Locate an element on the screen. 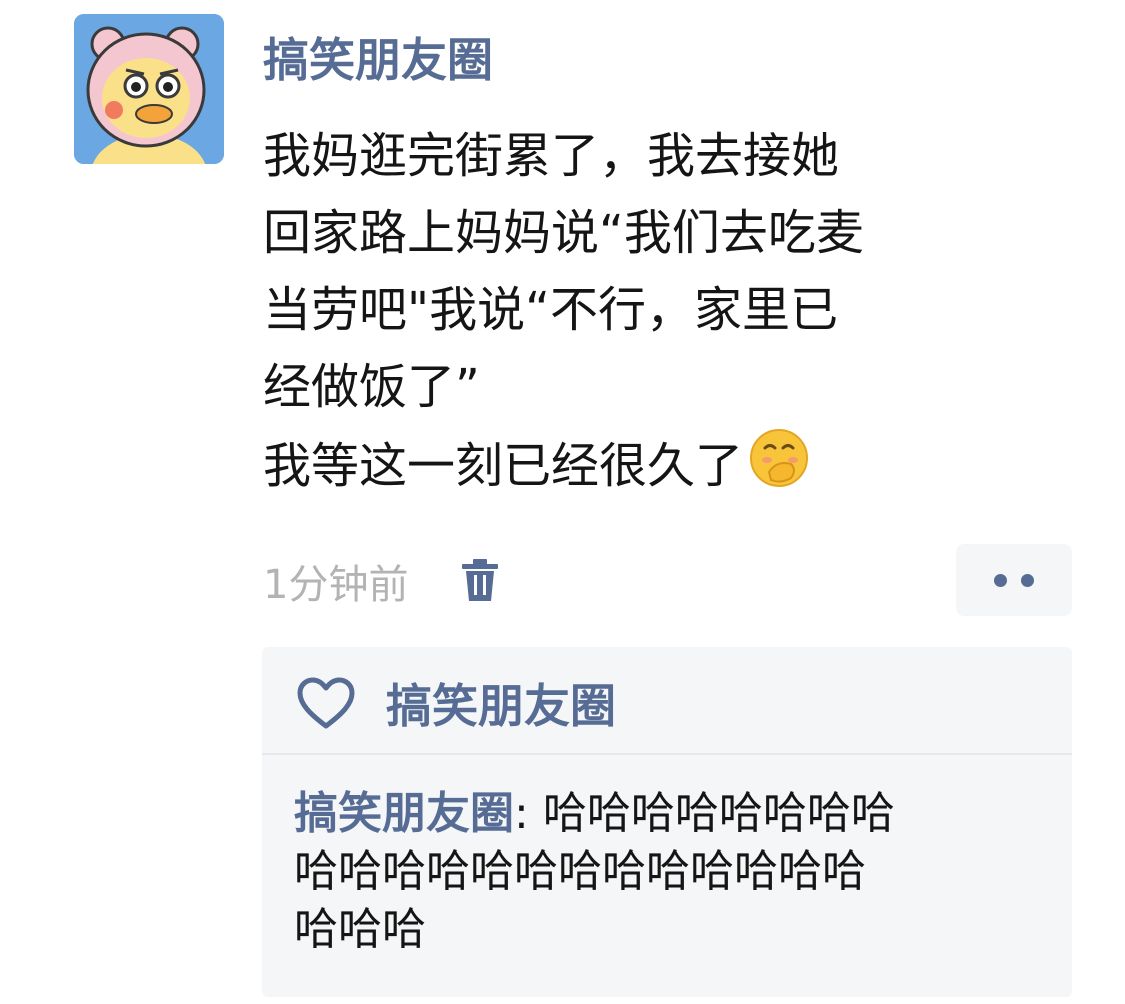 The height and width of the screenshot is (1004, 1125). post-text-line: 当劳吧"我说“不行，家里已 is located at coordinates (550, 310).